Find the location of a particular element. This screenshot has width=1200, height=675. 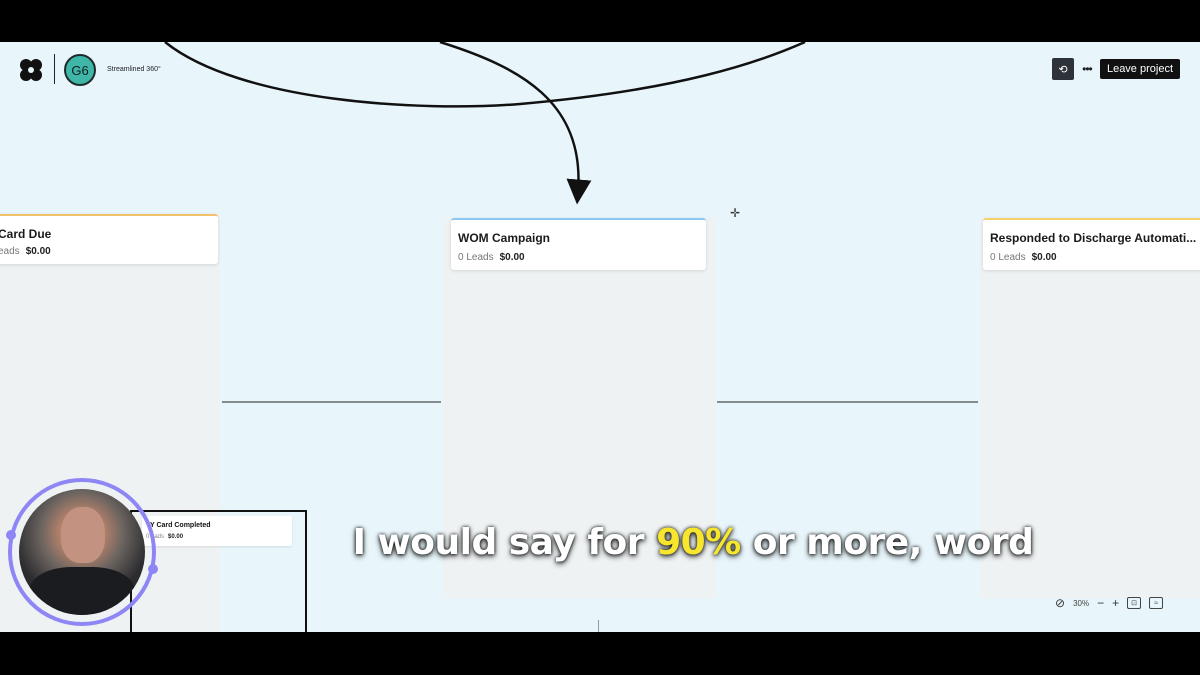

avatar-initials: G6 is located at coordinates (80, 70).